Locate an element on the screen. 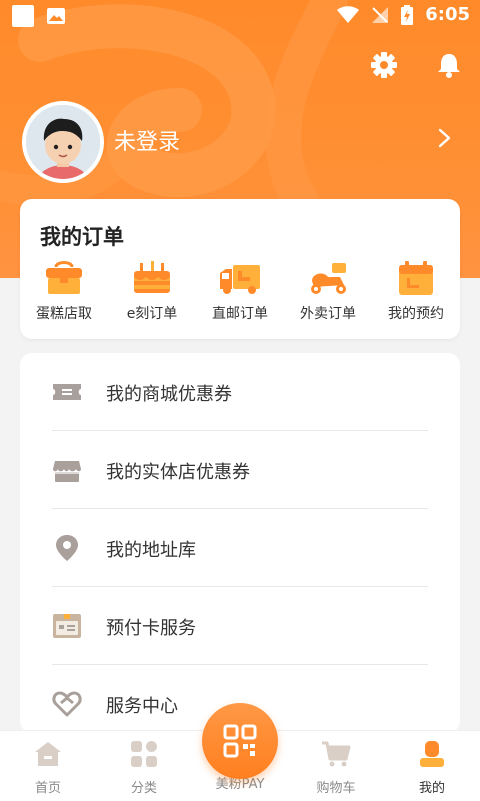 This screenshot has width=480, height=801. nav-label: 购物车 is located at coordinates (336, 788).